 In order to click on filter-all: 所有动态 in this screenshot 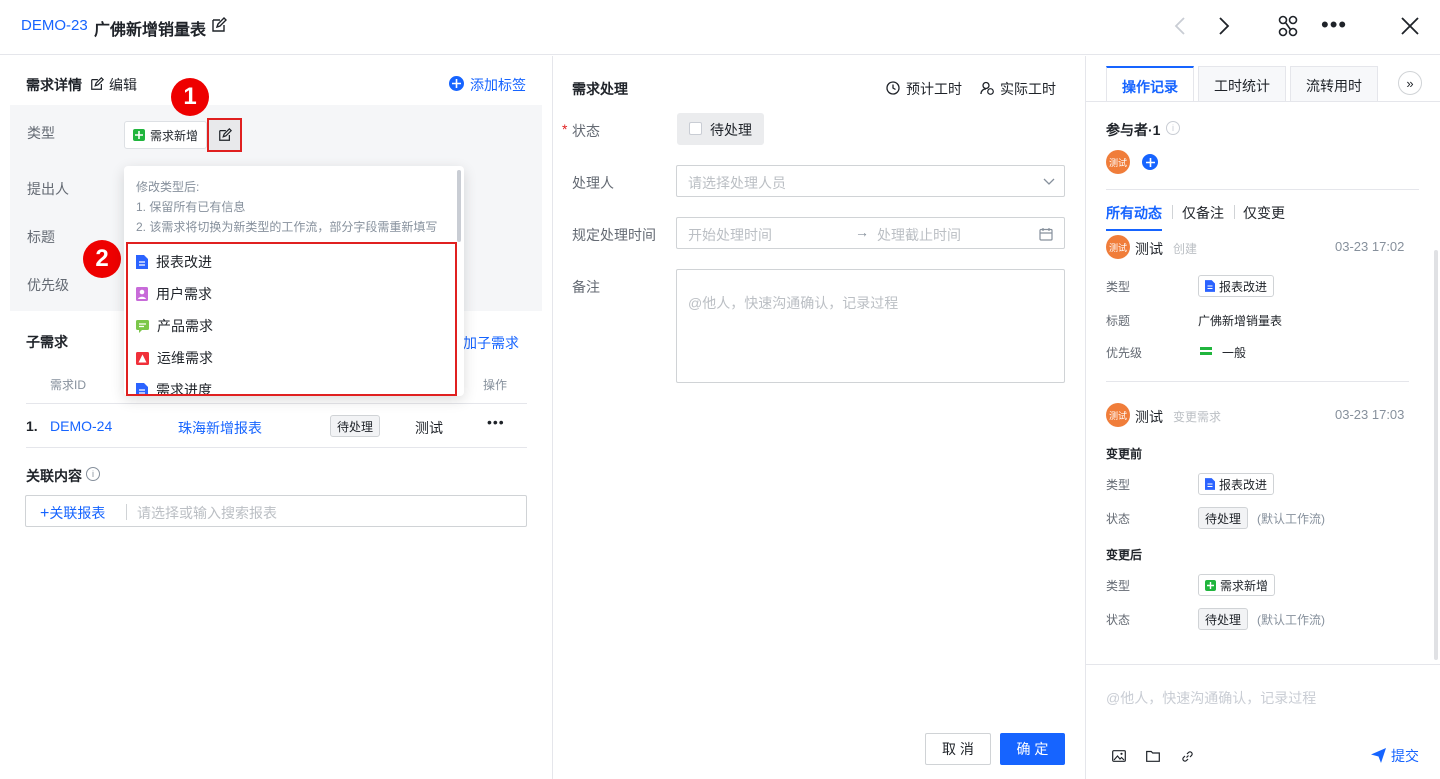, I will do `click(1134, 213)`.